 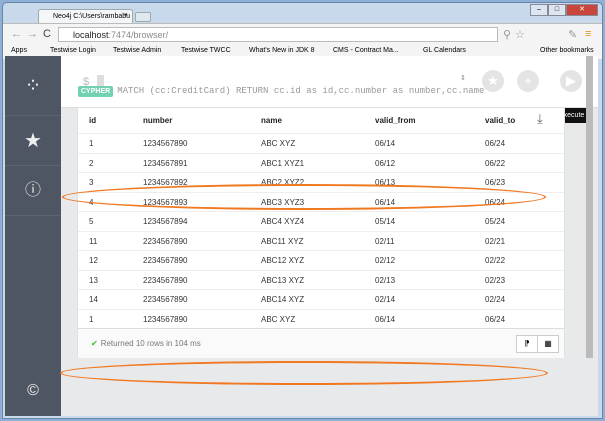 I want to click on clear-button: +, so click(x=528, y=81).